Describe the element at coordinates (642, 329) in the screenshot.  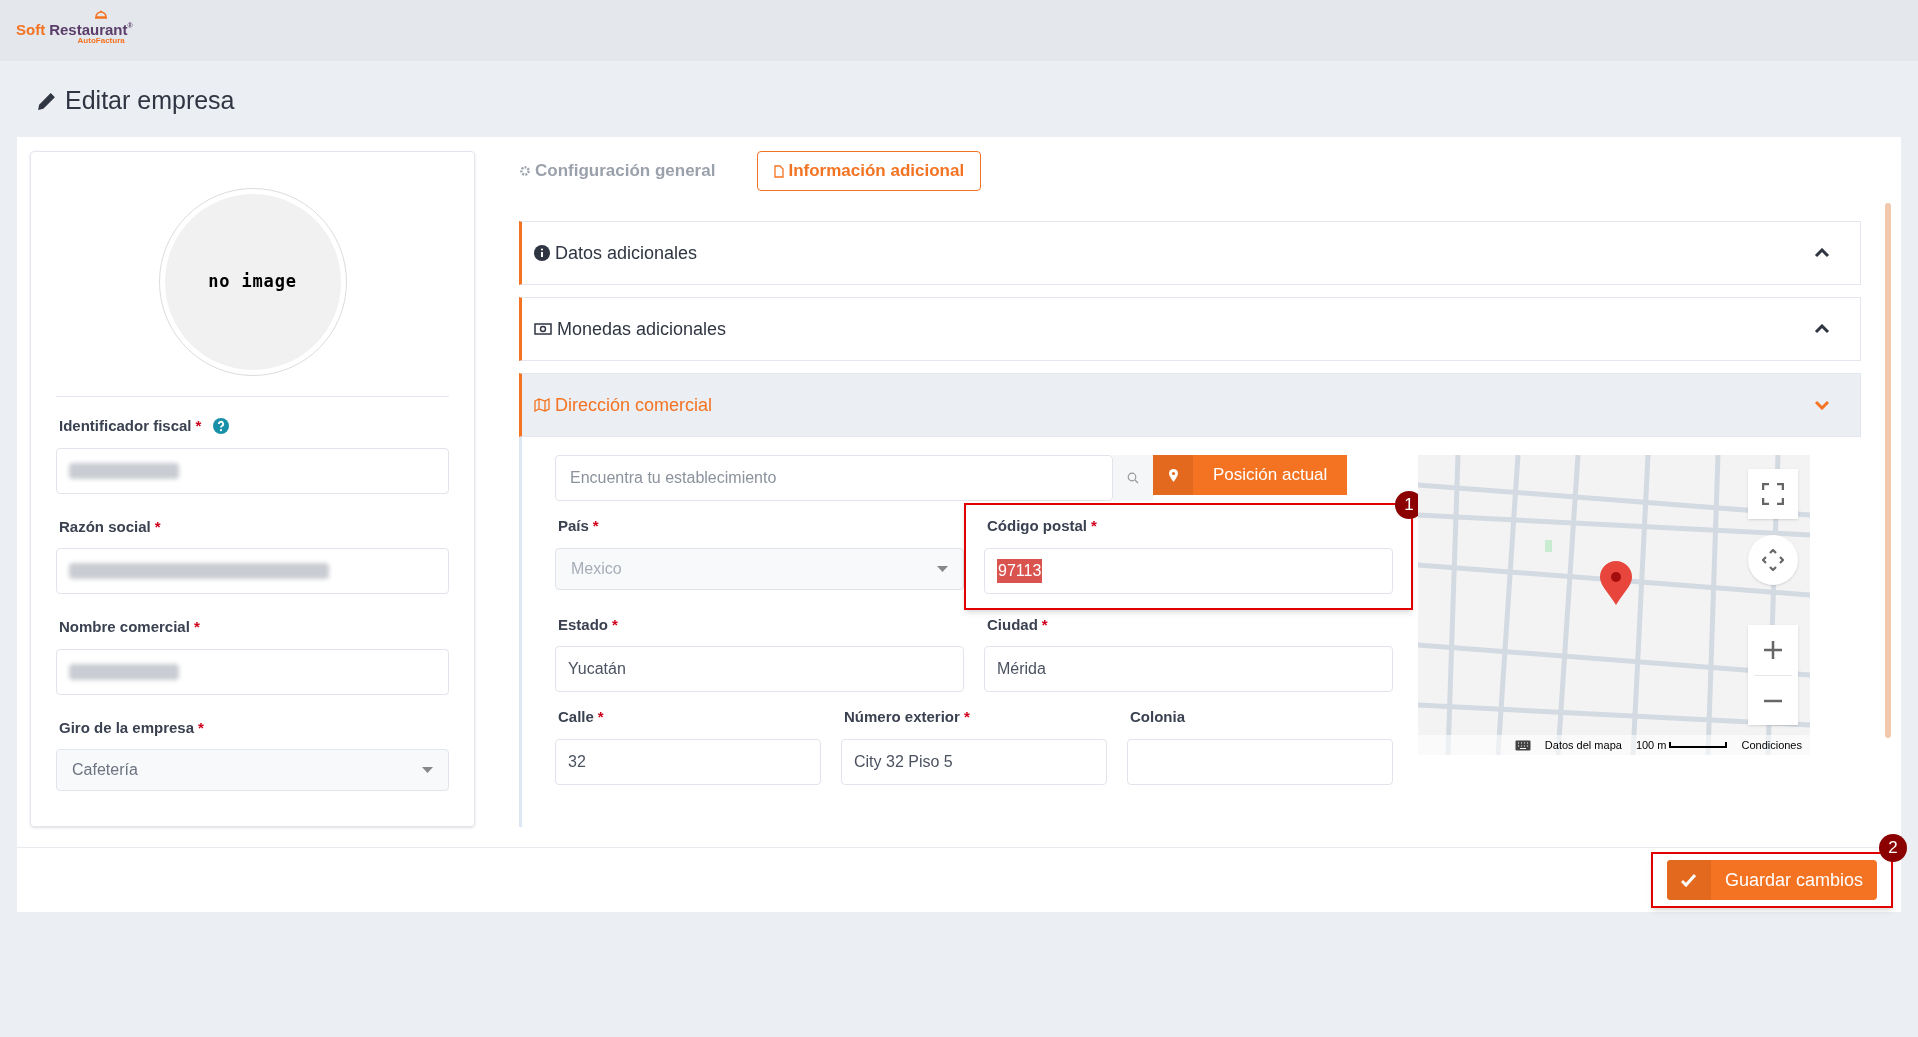
I see `section-title: Monedas adicionales` at that location.